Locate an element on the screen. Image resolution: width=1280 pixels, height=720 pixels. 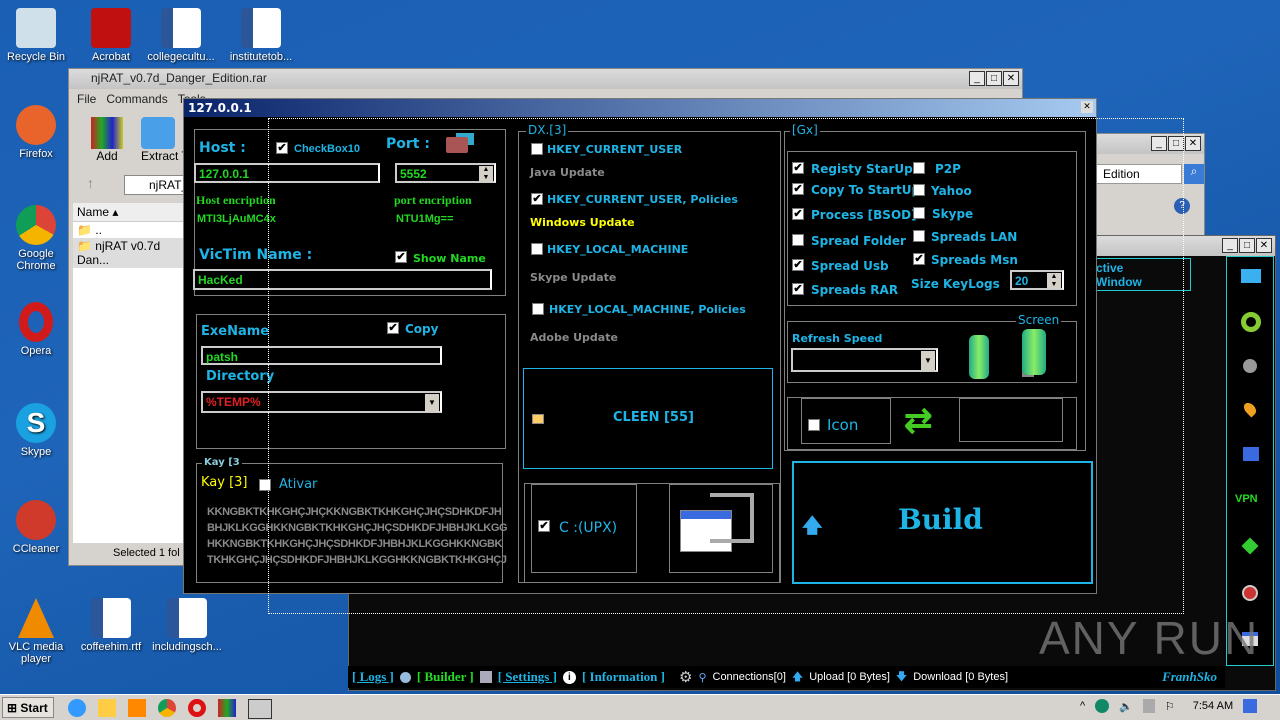
show-name-checkbox: ✔ is located at coordinates (401, 257).